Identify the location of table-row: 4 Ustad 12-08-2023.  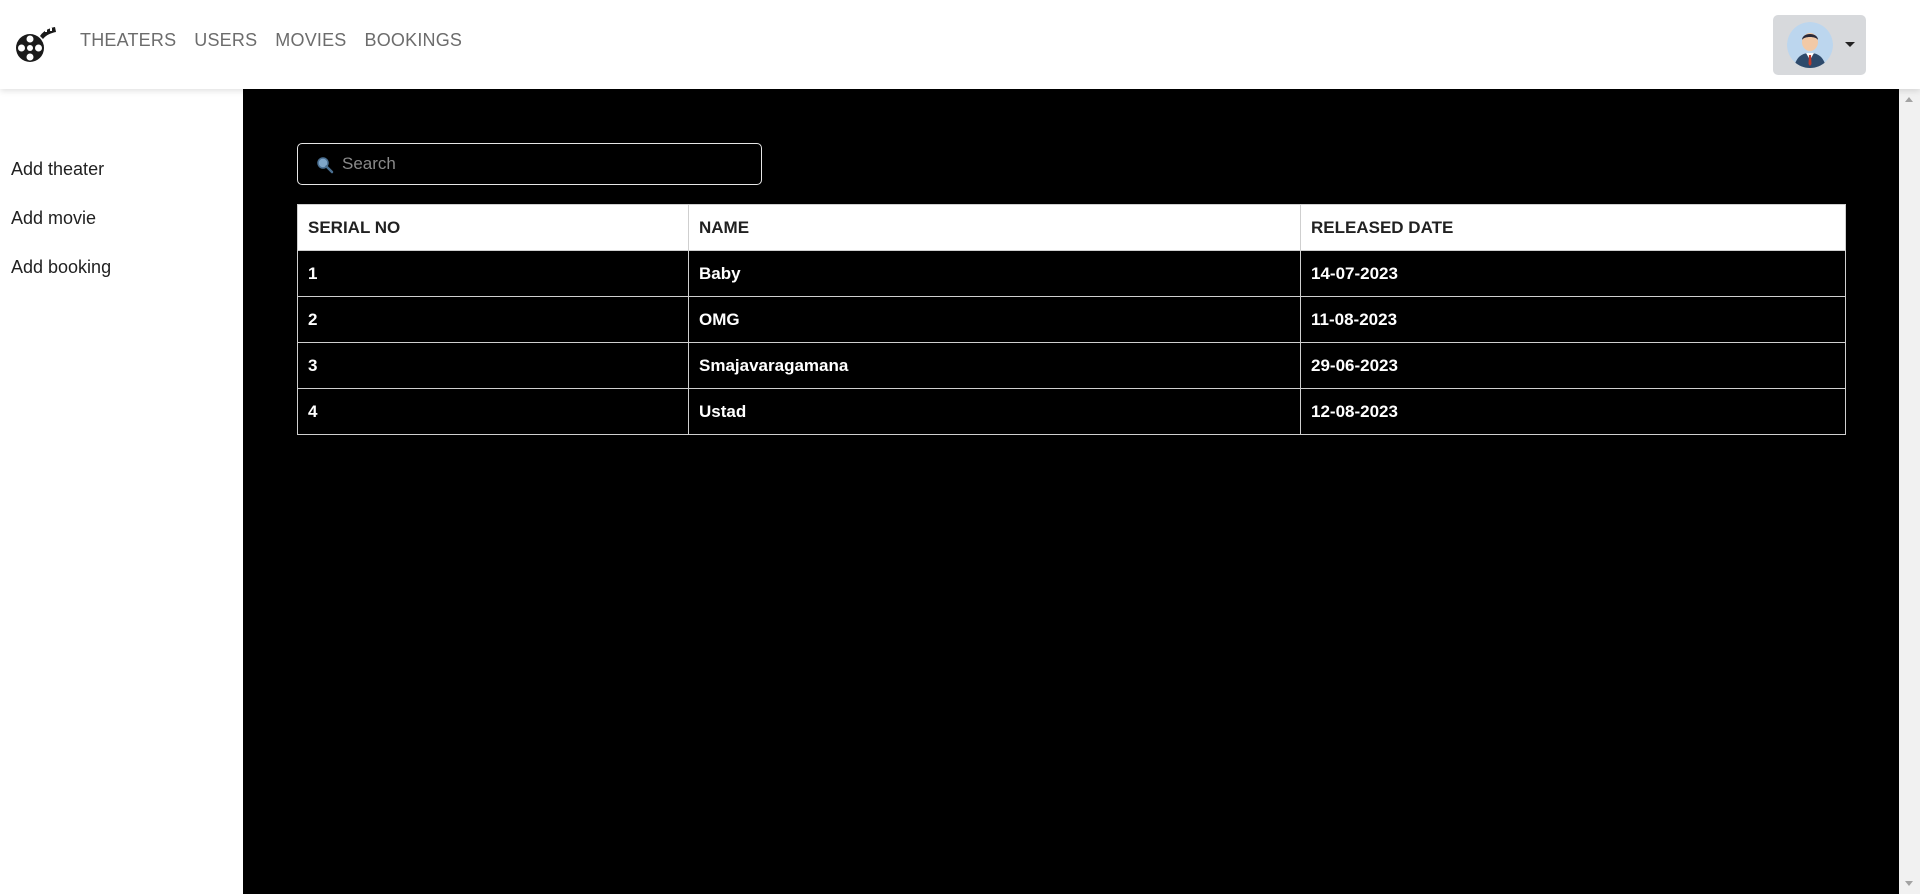
(1071, 411).